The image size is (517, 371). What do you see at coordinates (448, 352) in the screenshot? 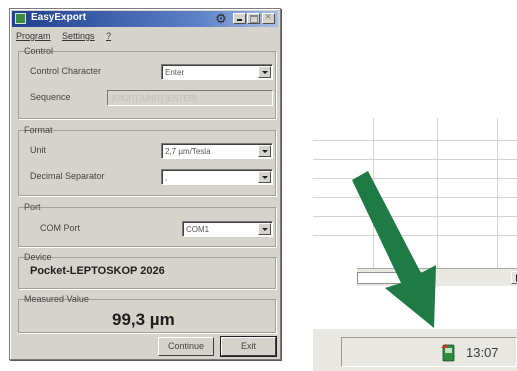
I see `easyexport-tray-icon` at bounding box center [448, 352].